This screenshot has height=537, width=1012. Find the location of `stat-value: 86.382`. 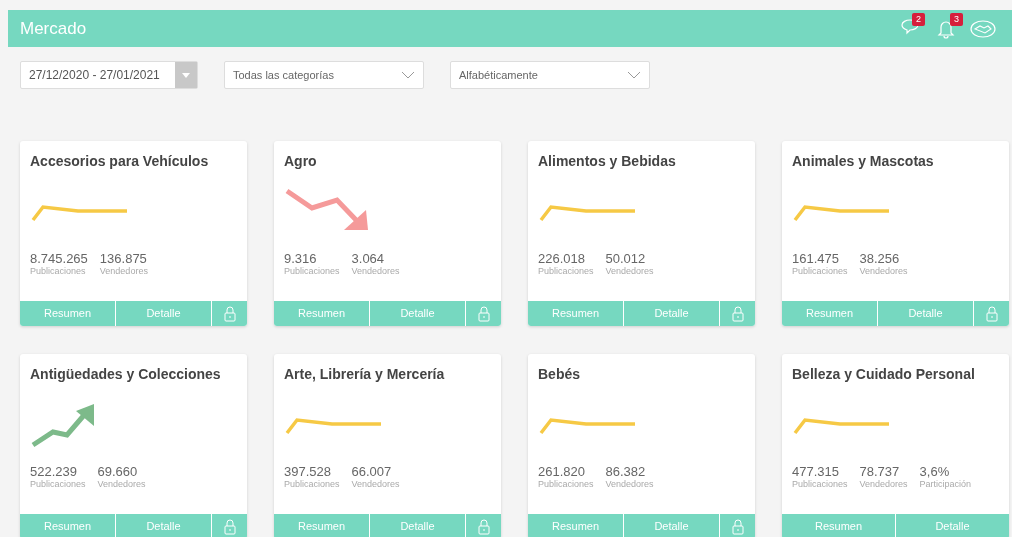

stat-value: 86.382 is located at coordinates (625, 472).